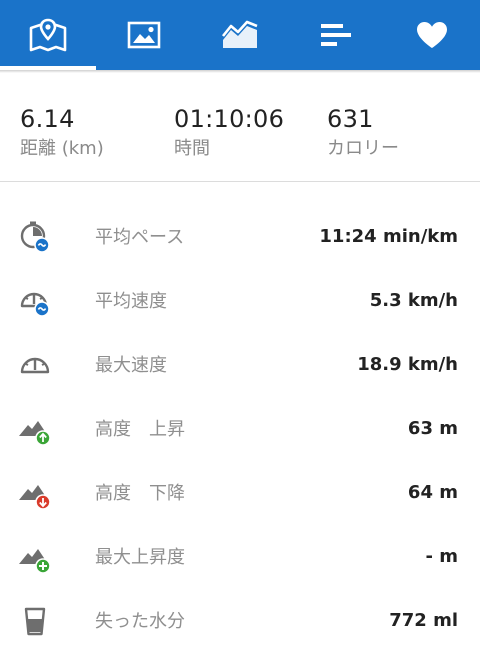 Image resolution: width=480 pixels, height=662 pixels. I want to click on average-pace-label: 平均ペース, so click(140, 237).